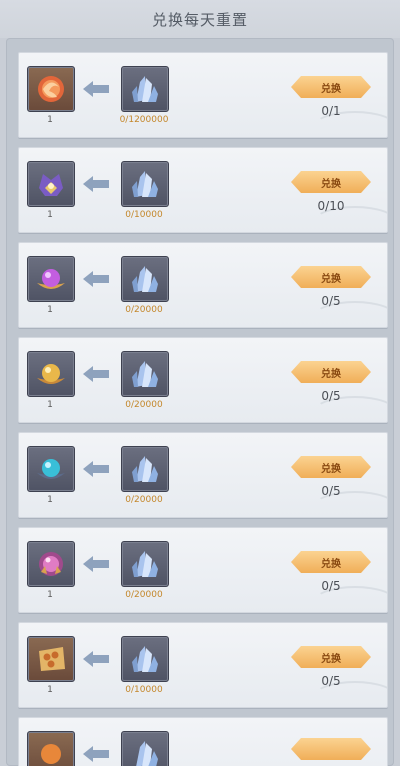 The image size is (400, 766). I want to click on exchange-row: 1 0/10000 兑换 0/5, so click(203, 665).